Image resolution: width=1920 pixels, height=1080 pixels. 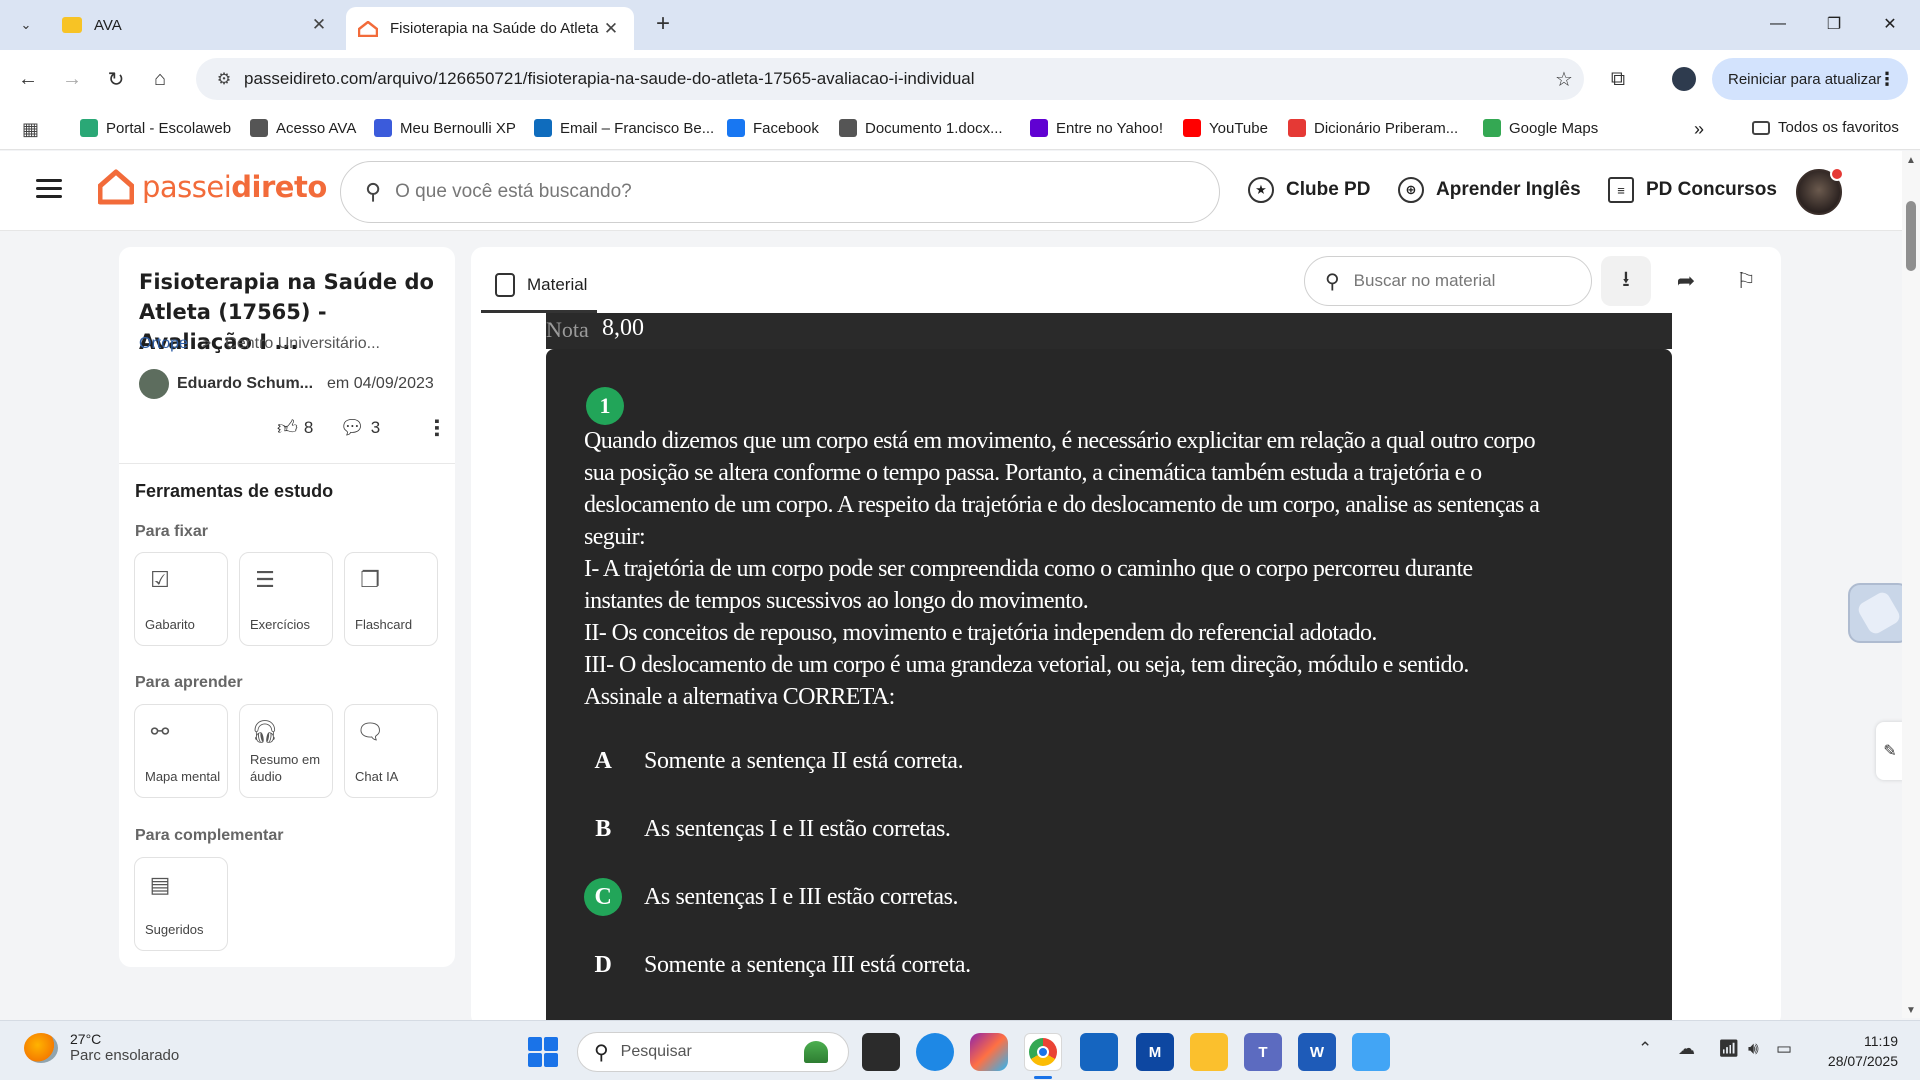 I want to click on volume-icon: 🔊︎, so click(x=1753, y=1049).